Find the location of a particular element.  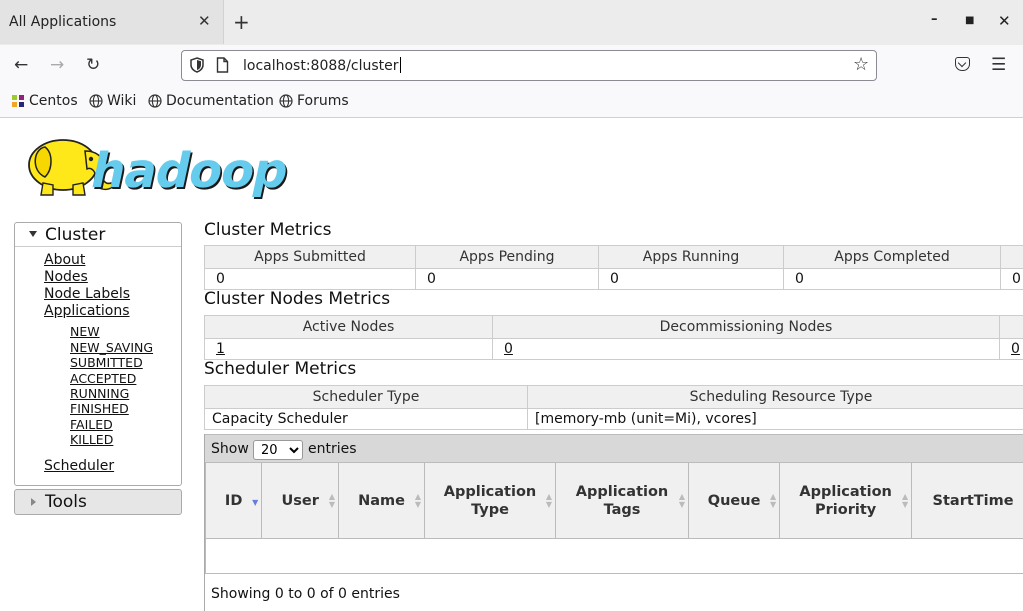

sidebar-item-nodes: Nodes is located at coordinates (66, 277).